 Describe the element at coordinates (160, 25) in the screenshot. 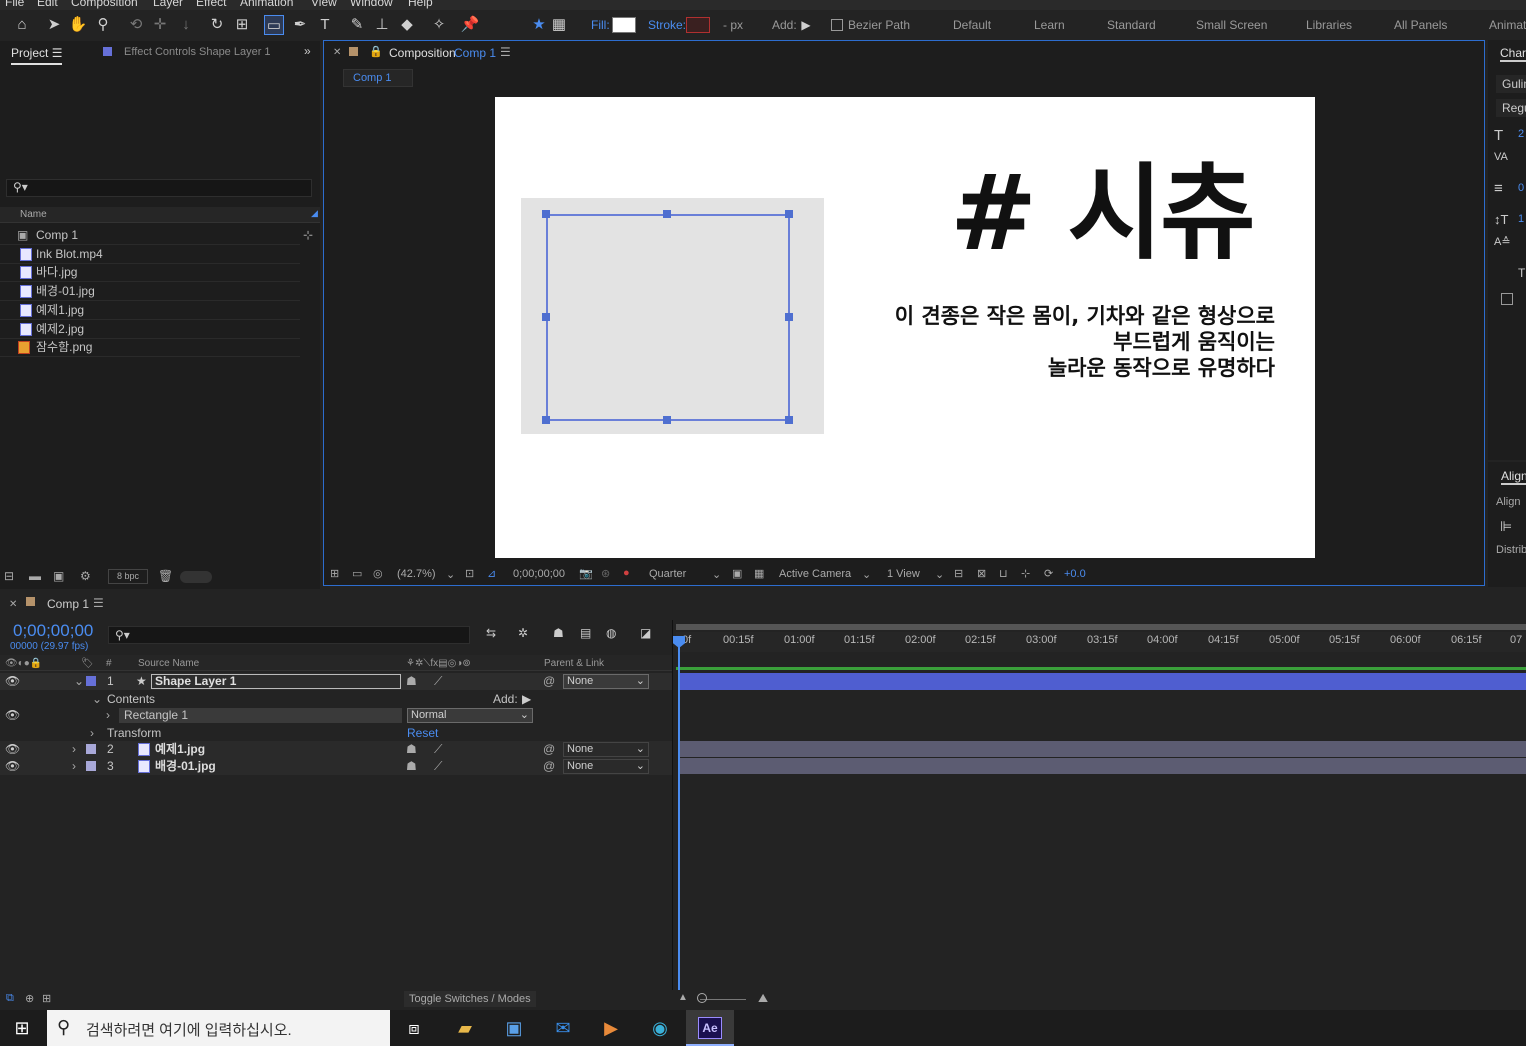

I see `pan-camera-icon: ✛` at that location.